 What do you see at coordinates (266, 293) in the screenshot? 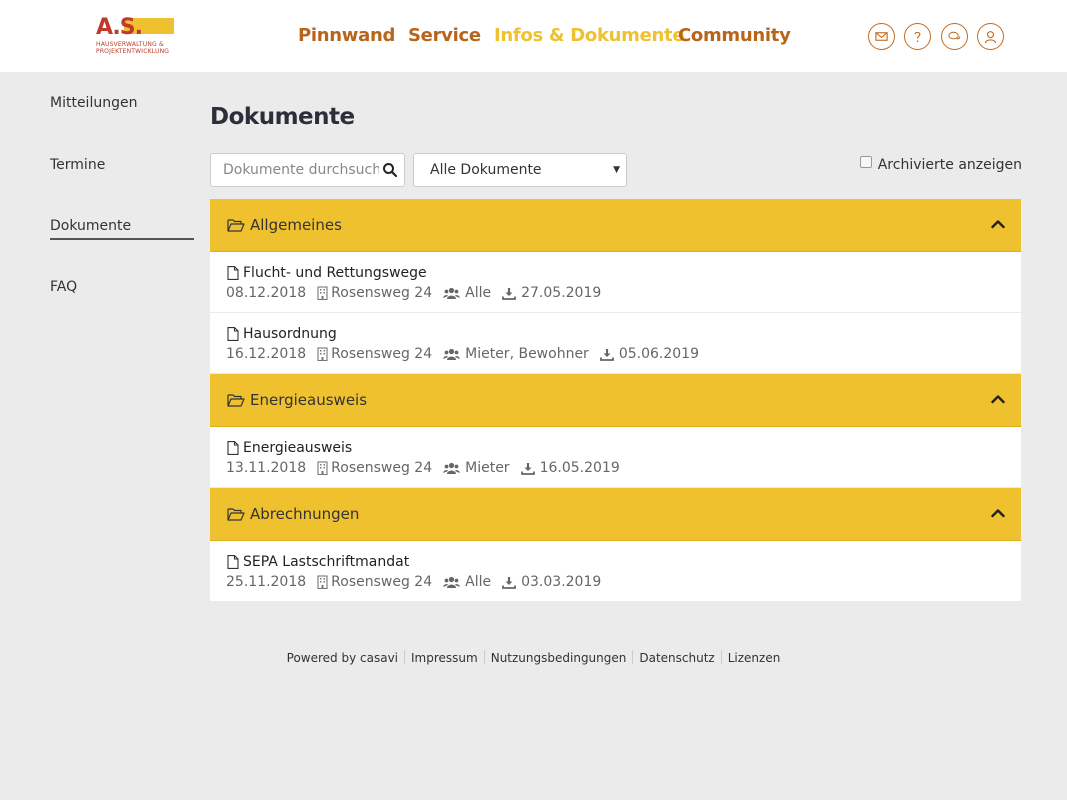
I see `document-date: 08.12.2018` at bounding box center [266, 293].